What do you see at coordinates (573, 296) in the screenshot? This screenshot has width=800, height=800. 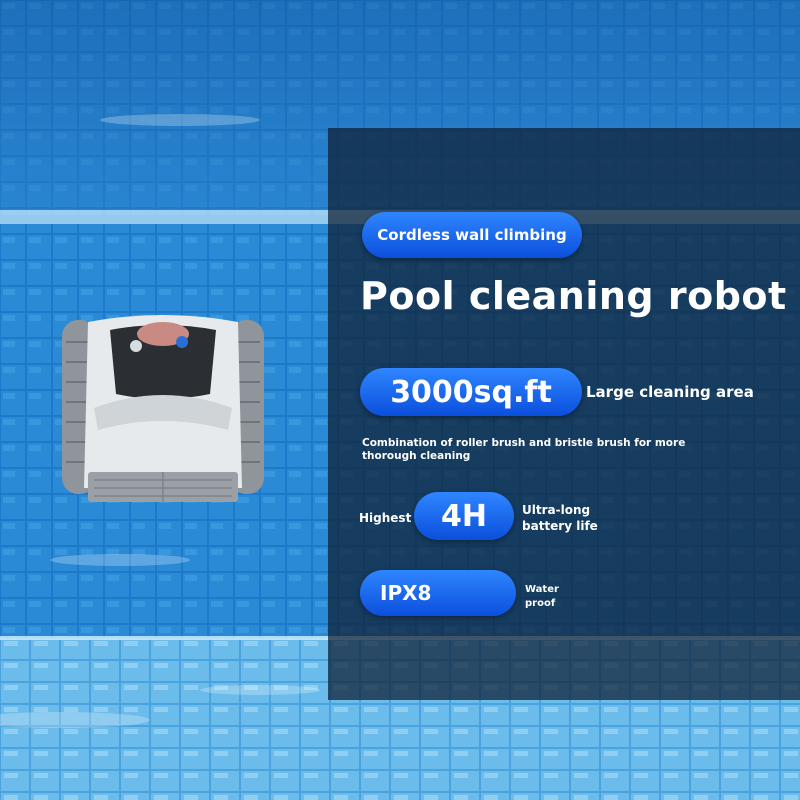 I see `page-title: Pool cleaning robot` at bounding box center [573, 296].